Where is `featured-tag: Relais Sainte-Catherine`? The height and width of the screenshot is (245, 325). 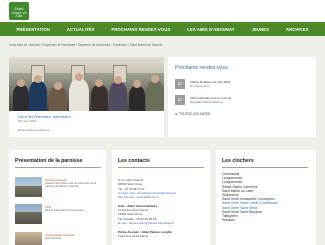
featured-tag: Relais Sainte-Catherine is located at coordinates (34, 130).